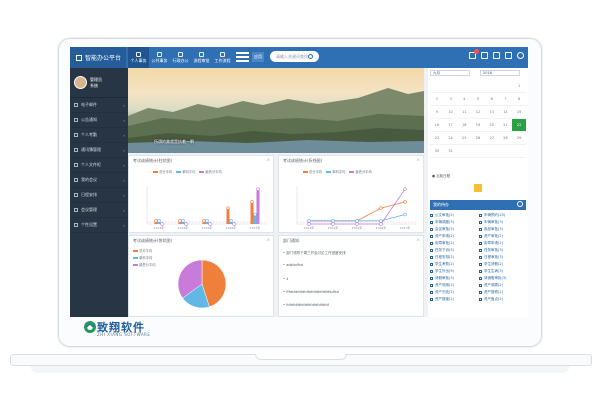 The height and width of the screenshot is (400, 600). Describe the element at coordinates (502, 271) in the screenshot. I see `todo-item: 学生生病(3)` at that location.